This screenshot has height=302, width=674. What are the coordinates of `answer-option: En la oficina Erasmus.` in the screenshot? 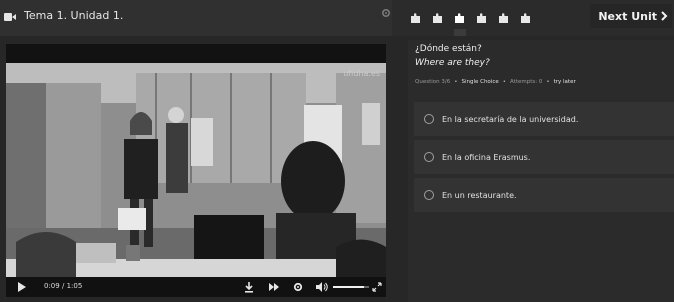 It's located at (544, 157).